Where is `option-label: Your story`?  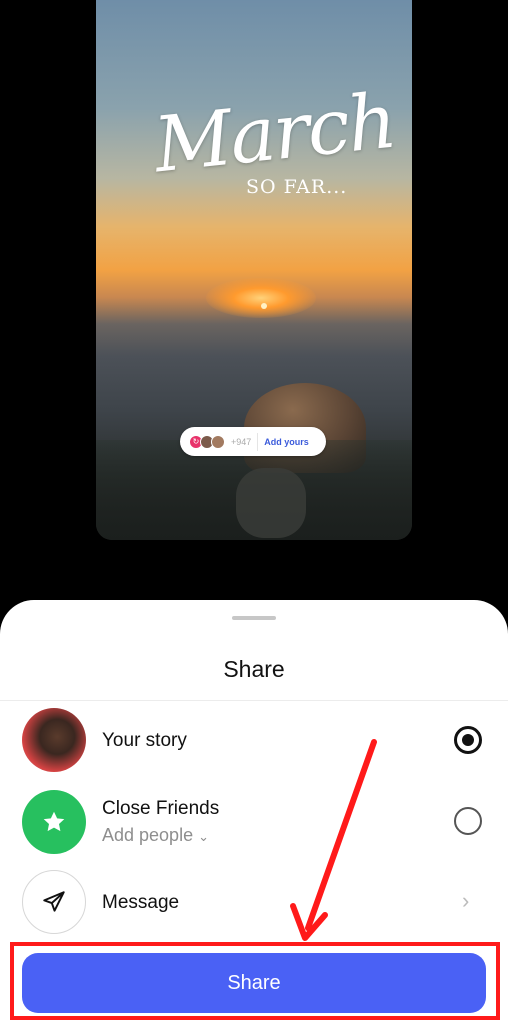
option-label: Your story is located at coordinates (144, 740).